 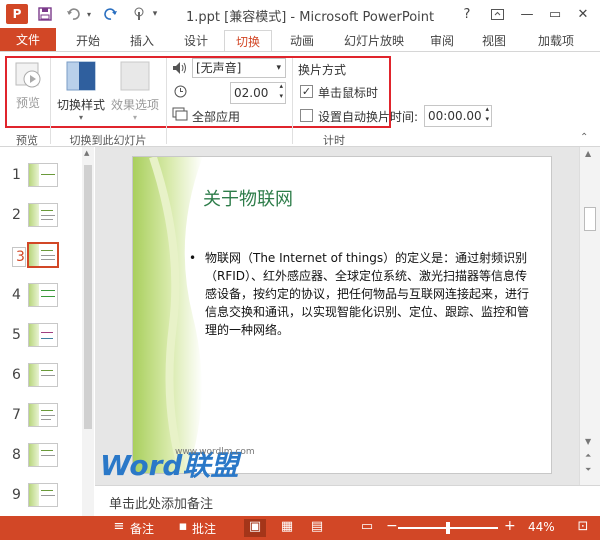 I want to click on powerpoint-logo-icon: P, so click(x=17, y=14).